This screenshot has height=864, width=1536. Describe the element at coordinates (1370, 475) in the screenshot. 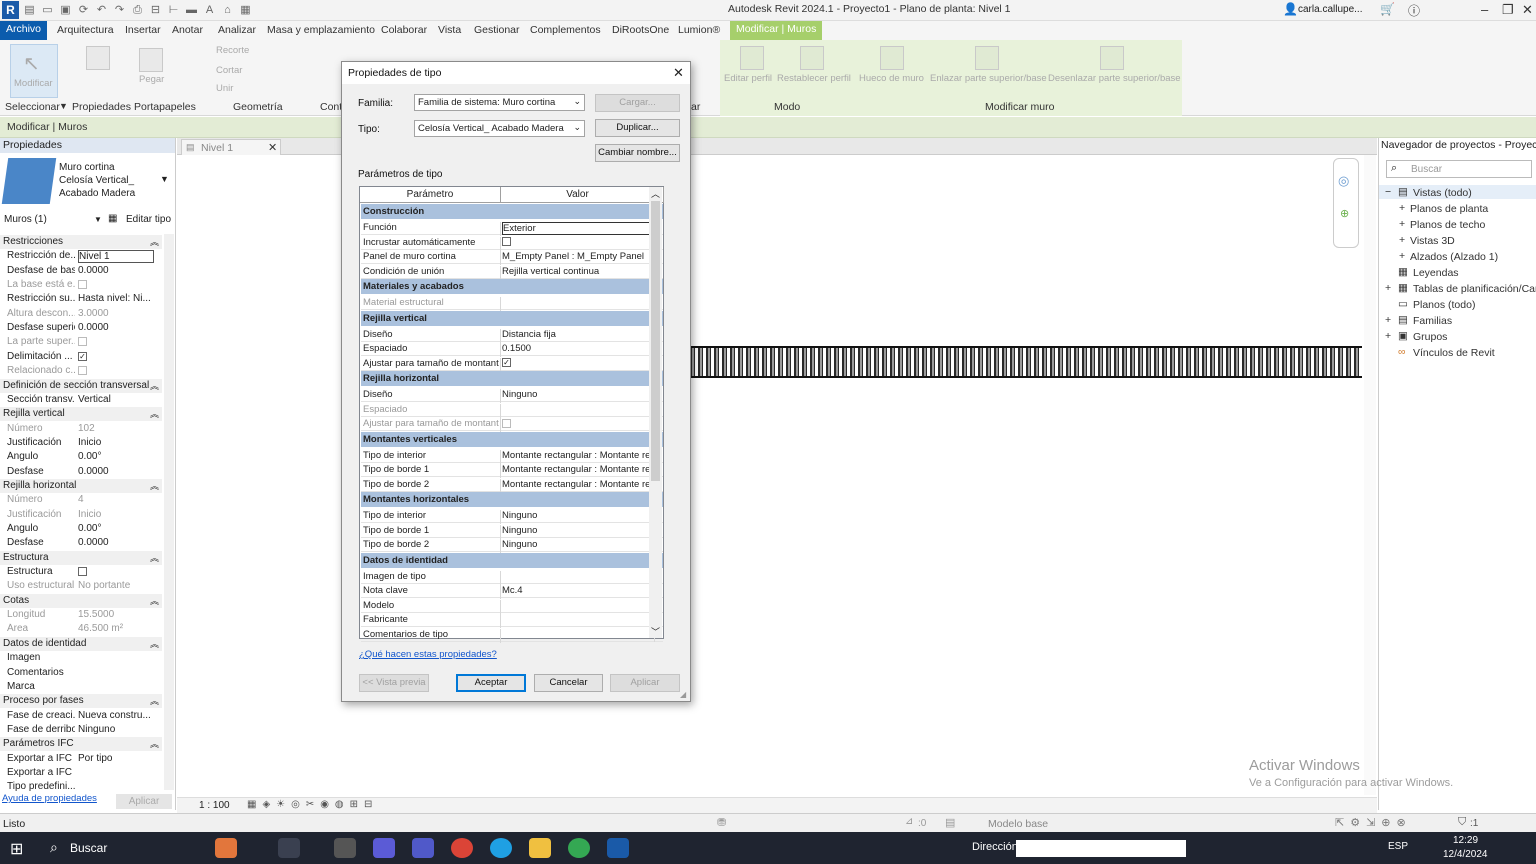

I see `canvas-vscrollbar` at that location.